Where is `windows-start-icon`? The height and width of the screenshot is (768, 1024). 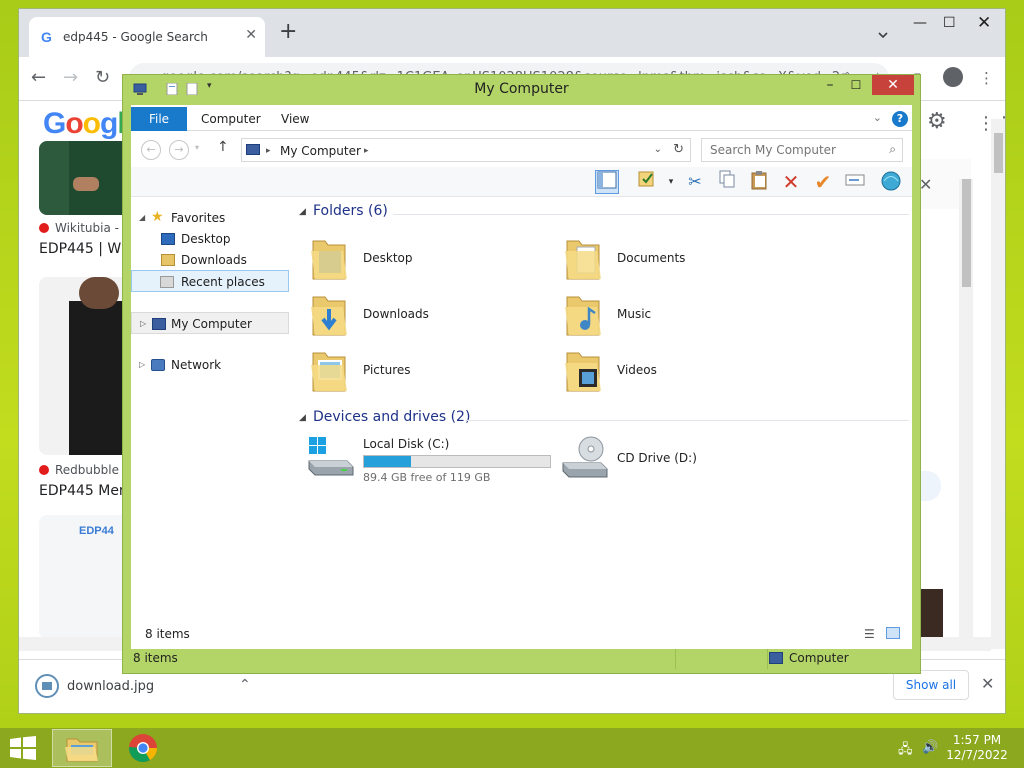 windows-start-icon is located at coordinates (23, 748).